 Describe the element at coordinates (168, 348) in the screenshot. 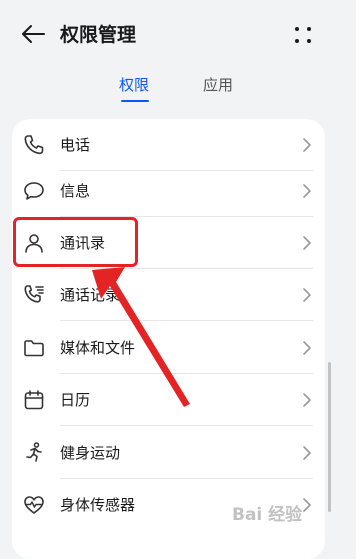

I see `permission-item-media-files: 媒体和文件` at that location.